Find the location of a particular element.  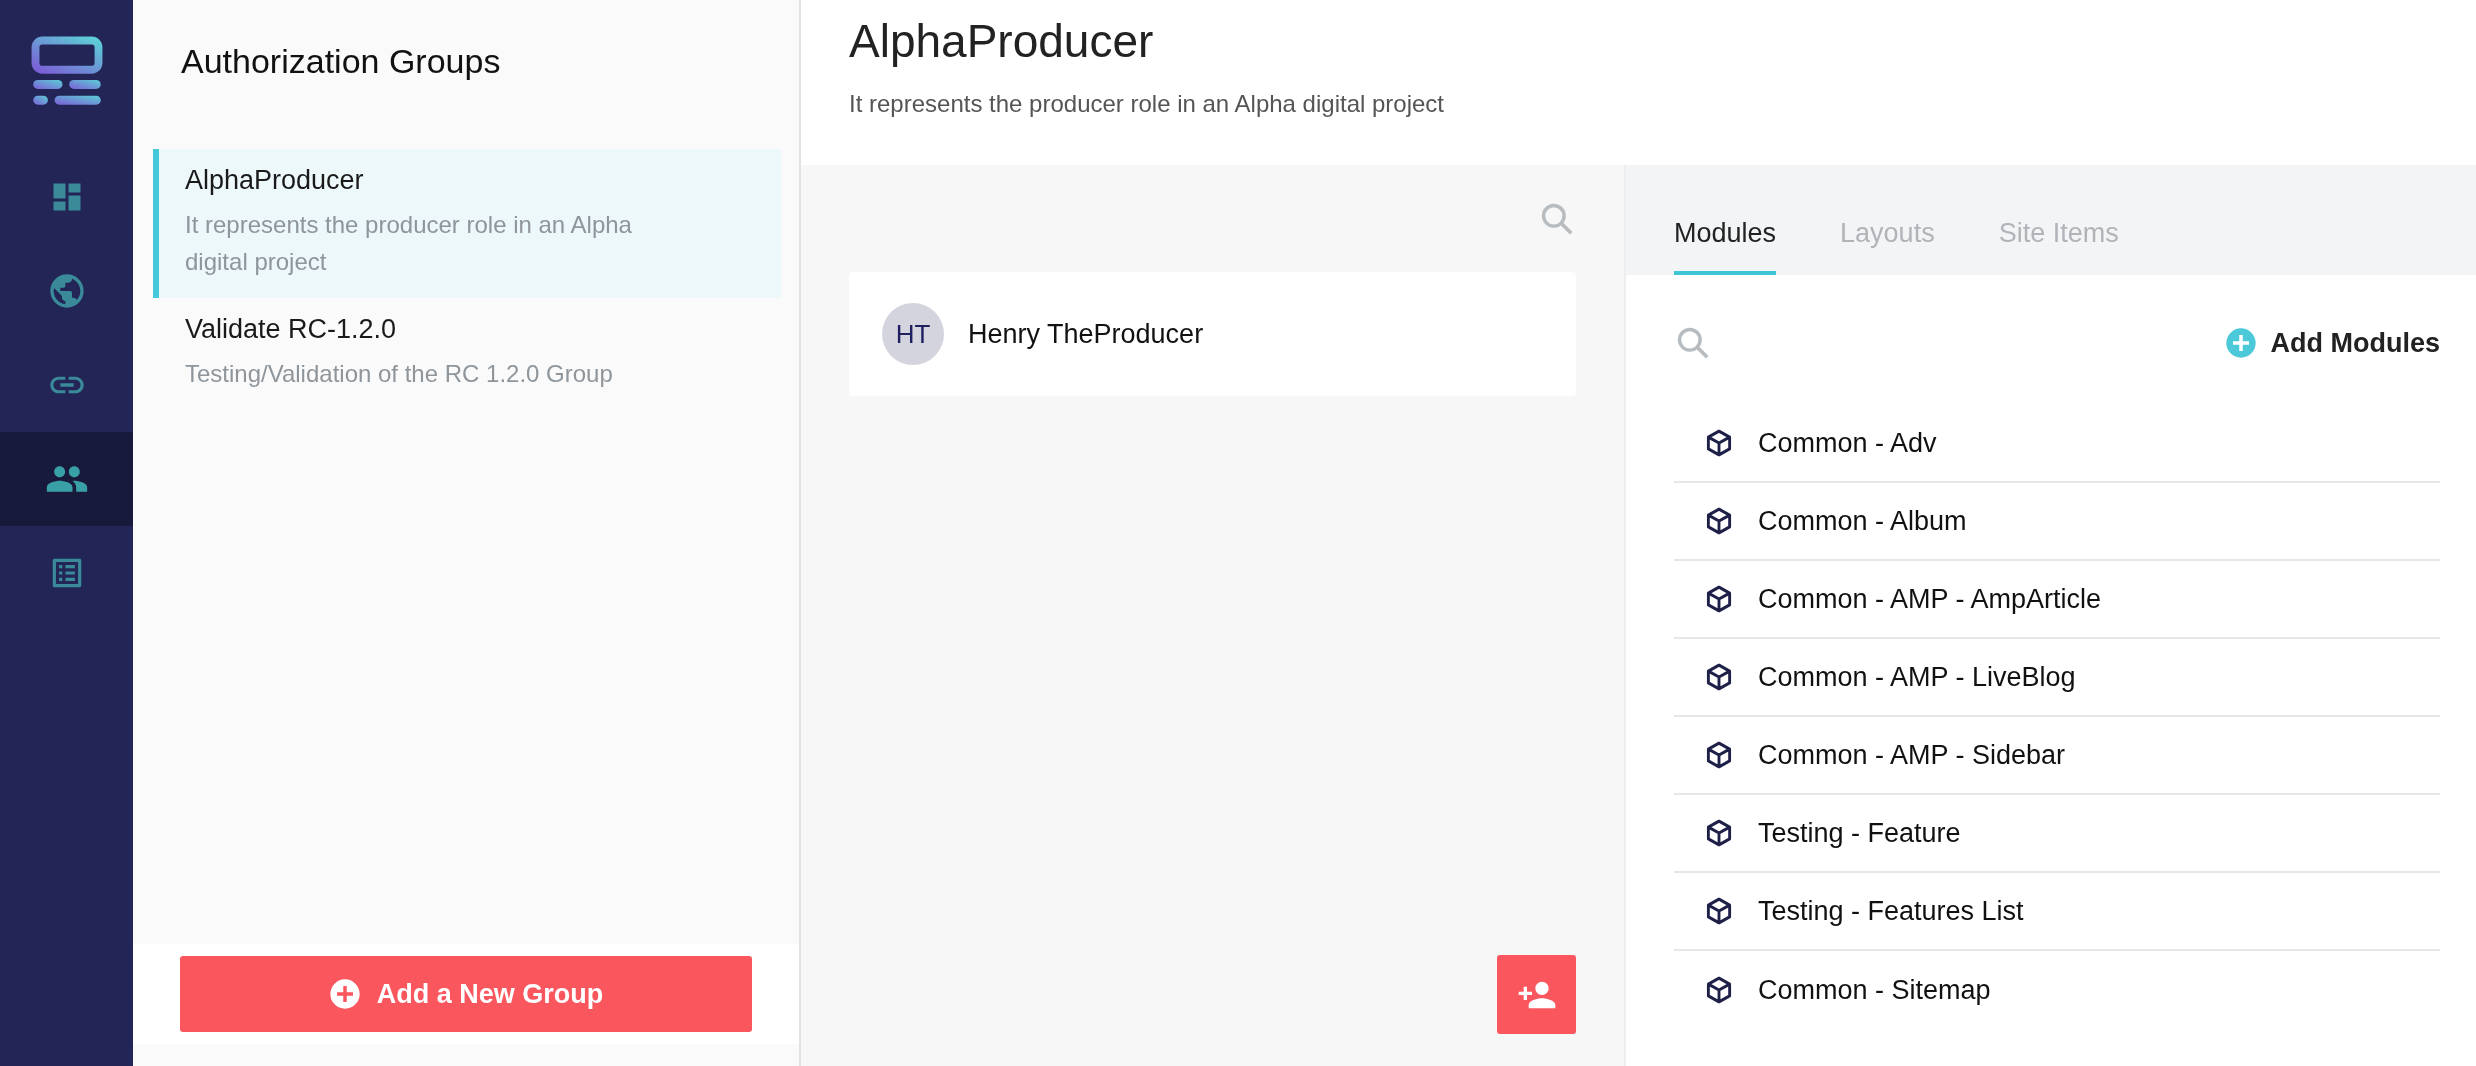

module-name: Testing - Features List is located at coordinates (1891, 911).